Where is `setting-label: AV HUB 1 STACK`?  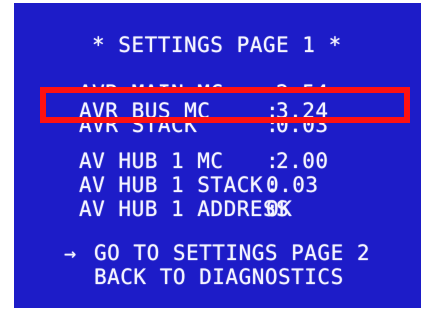
setting-label: AV HUB 1 STACK is located at coordinates (171, 185).